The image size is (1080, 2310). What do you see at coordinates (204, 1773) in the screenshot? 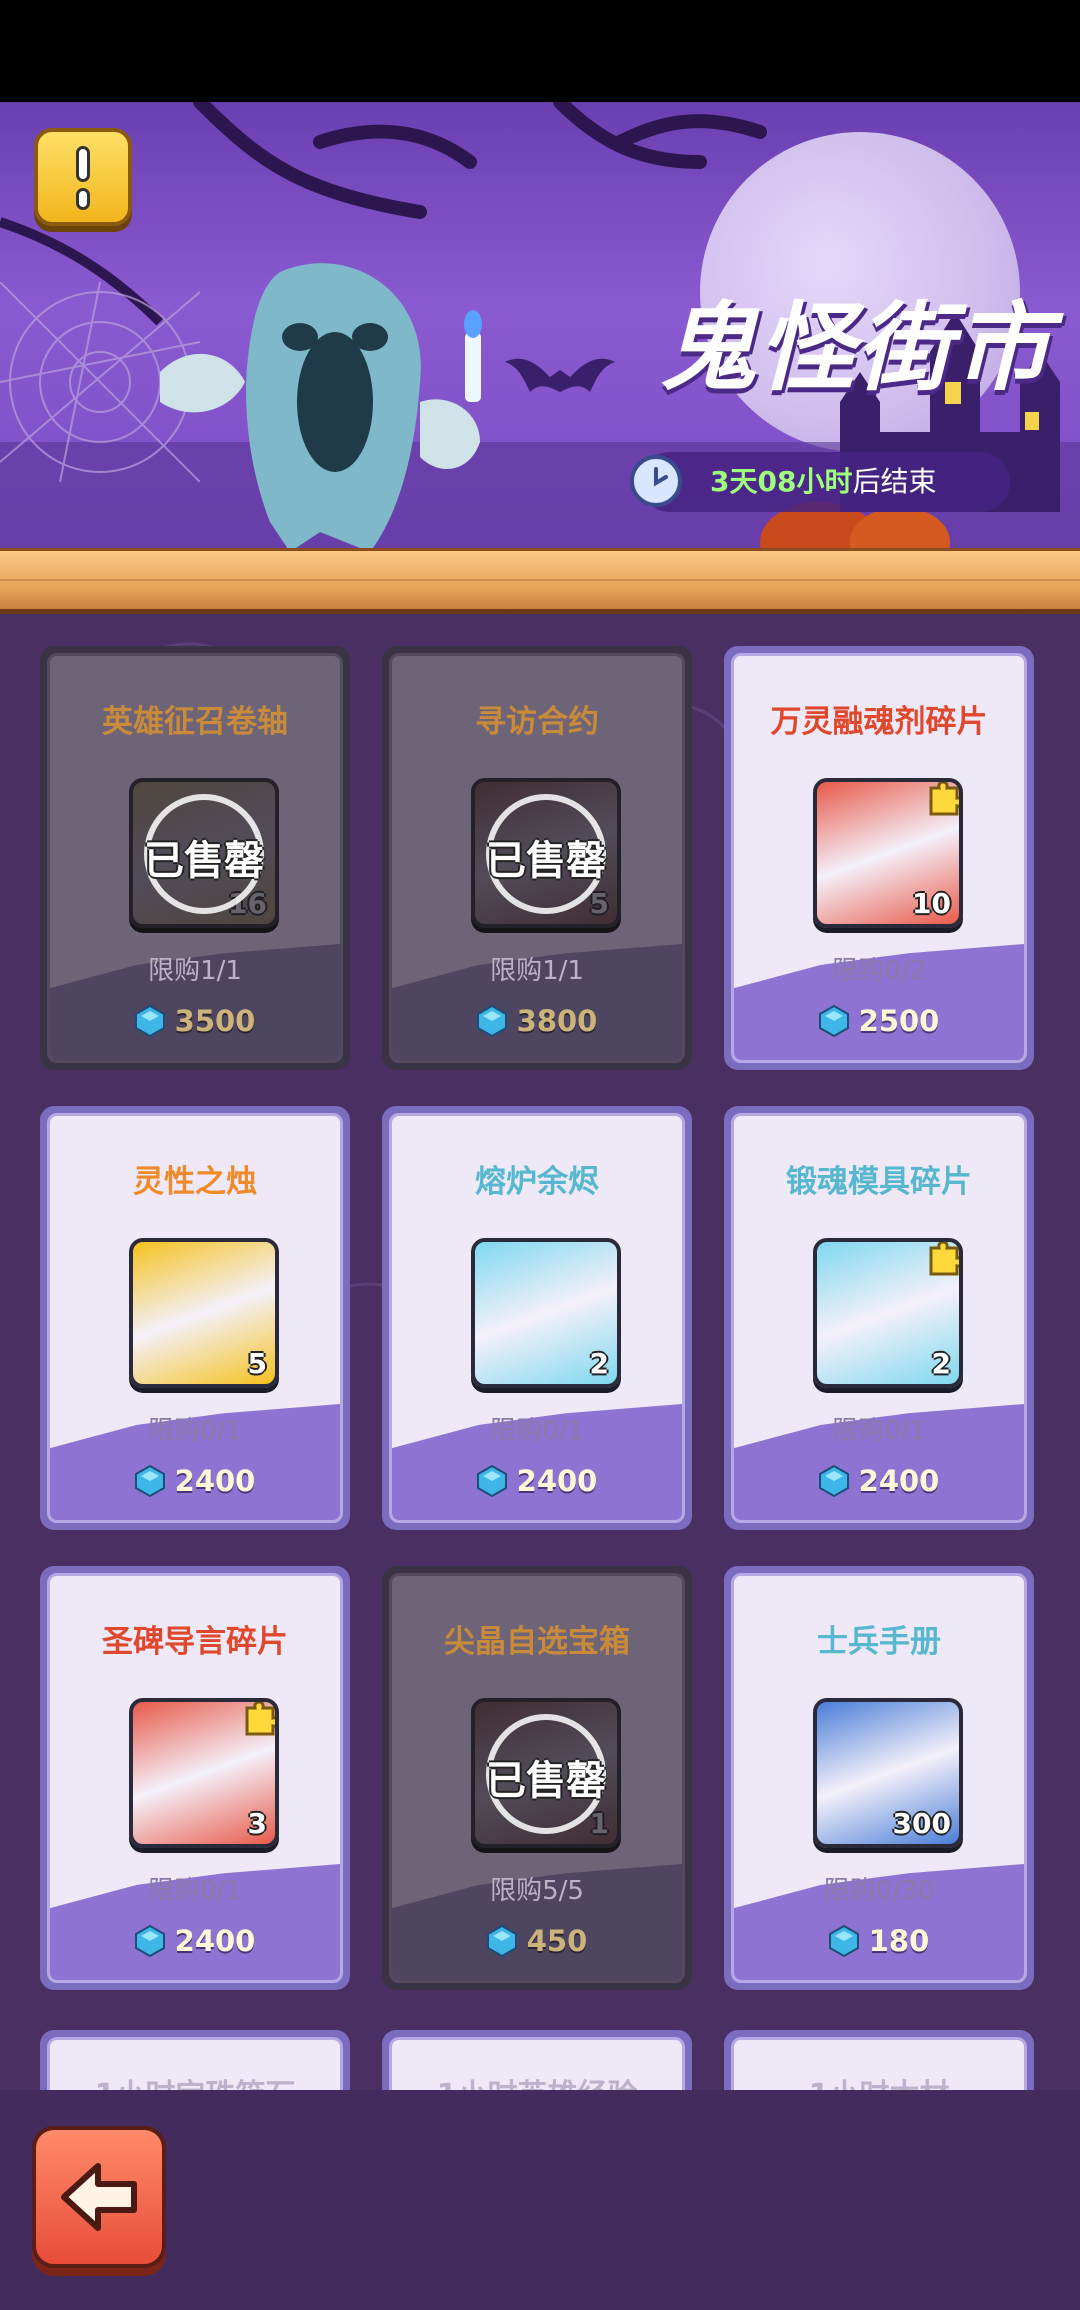
I see `stele-icon: 3` at bounding box center [204, 1773].